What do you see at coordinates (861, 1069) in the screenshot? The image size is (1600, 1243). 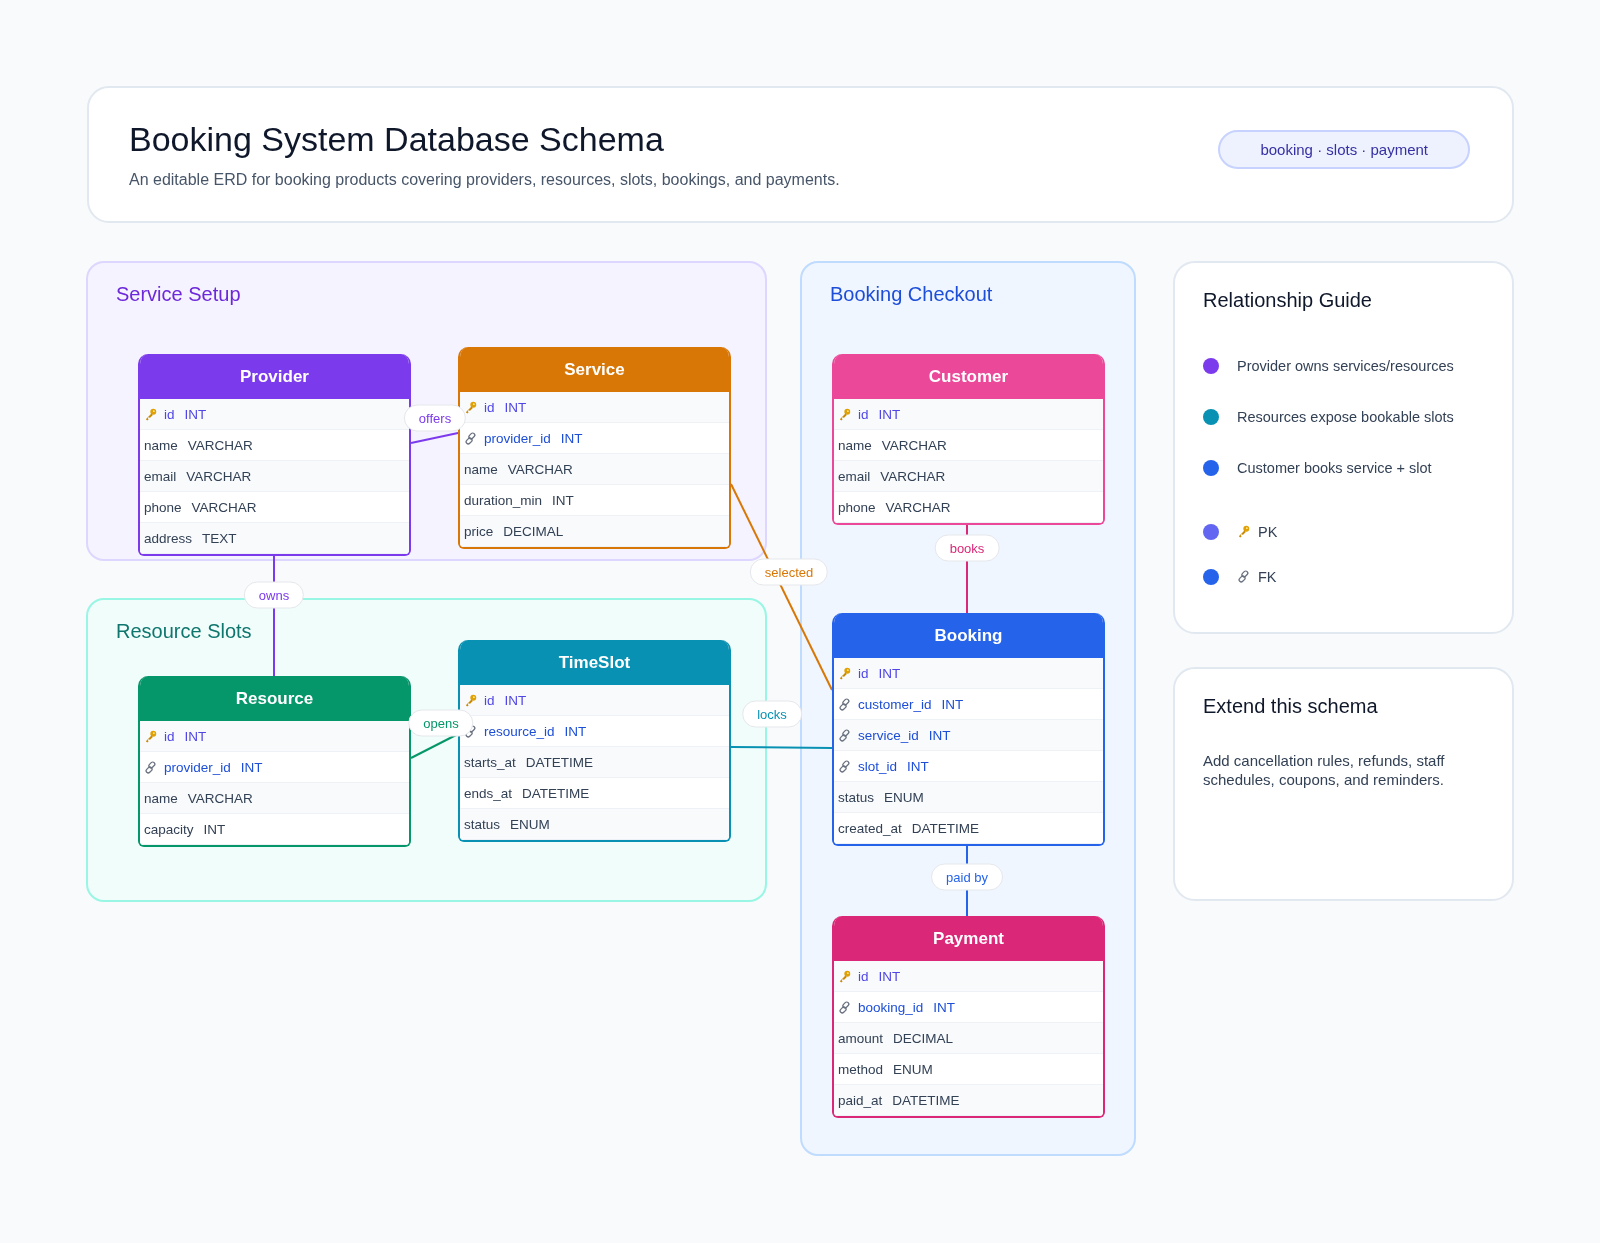 I see `field-name: method` at bounding box center [861, 1069].